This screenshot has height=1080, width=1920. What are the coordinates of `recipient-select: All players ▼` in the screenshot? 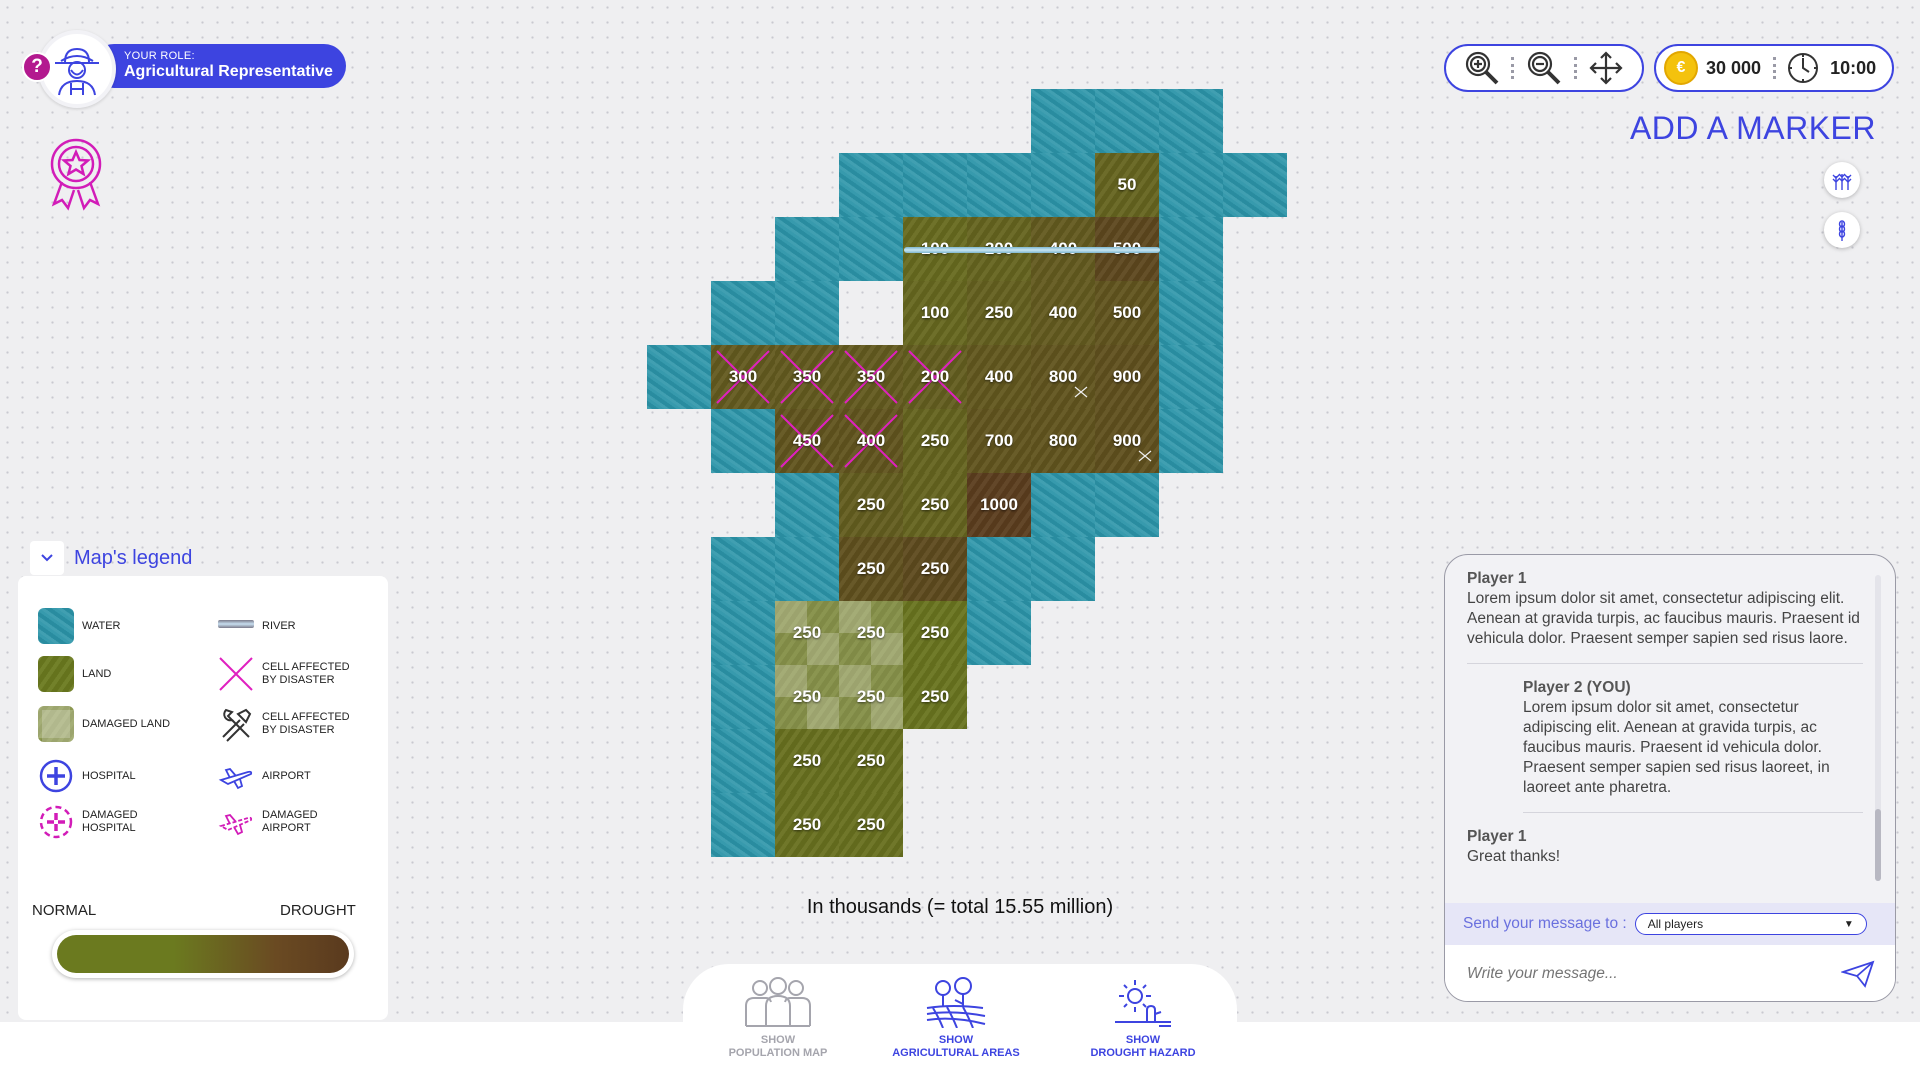 It's located at (1750, 924).